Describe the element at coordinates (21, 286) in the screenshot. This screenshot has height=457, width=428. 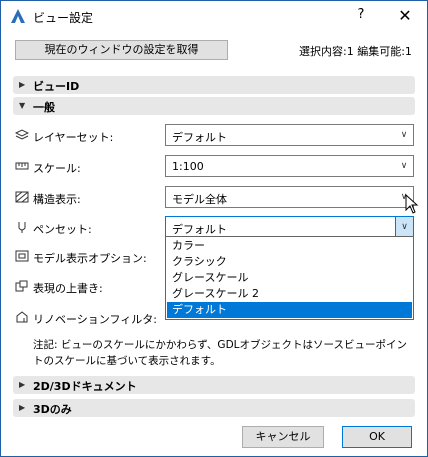
I see `override-icon` at that location.